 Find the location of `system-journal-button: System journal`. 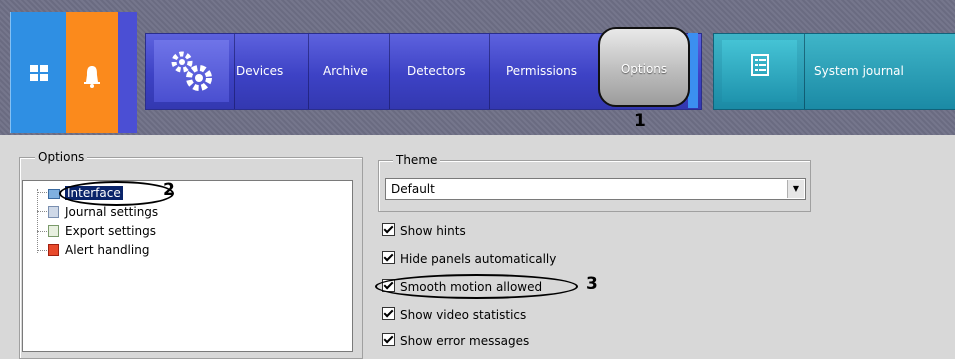

system-journal-button: System journal is located at coordinates (834, 71).